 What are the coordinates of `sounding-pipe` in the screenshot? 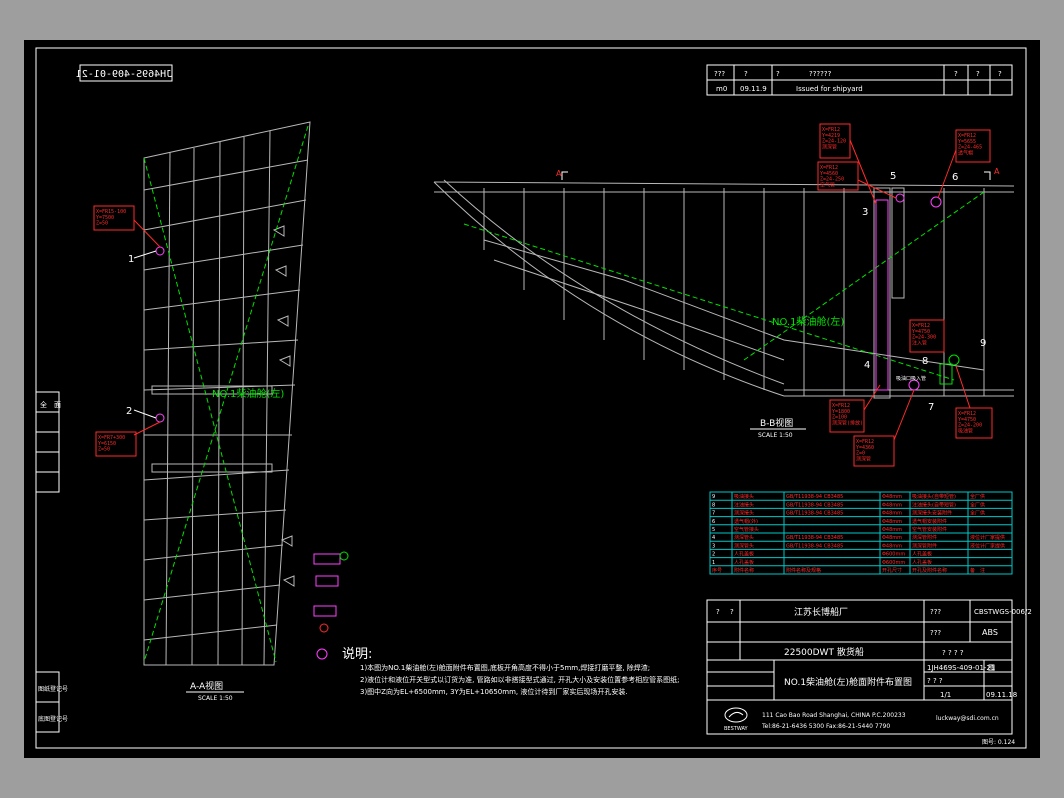 It's located at (882, 295).